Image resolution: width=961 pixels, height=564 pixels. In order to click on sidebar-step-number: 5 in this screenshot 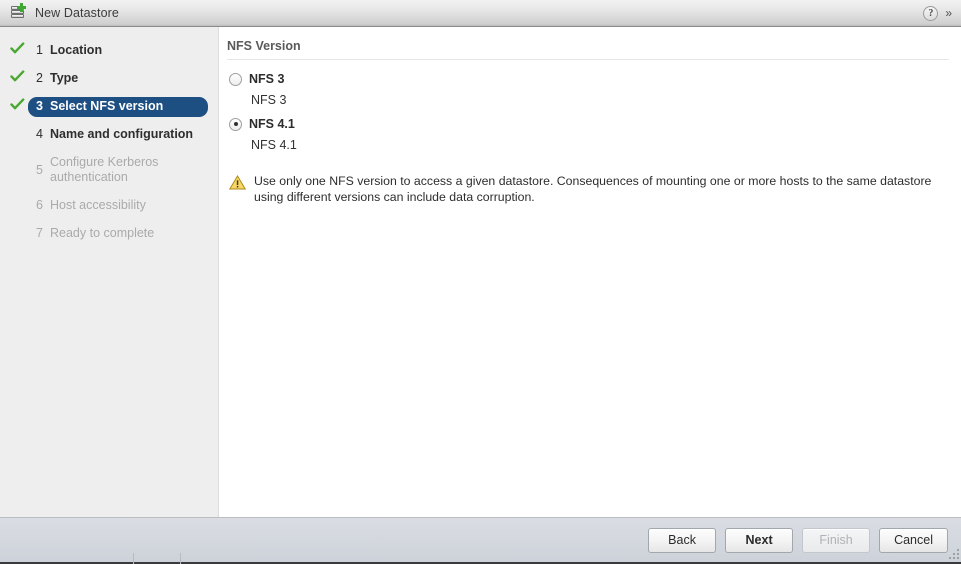, I will do `click(39, 170)`.